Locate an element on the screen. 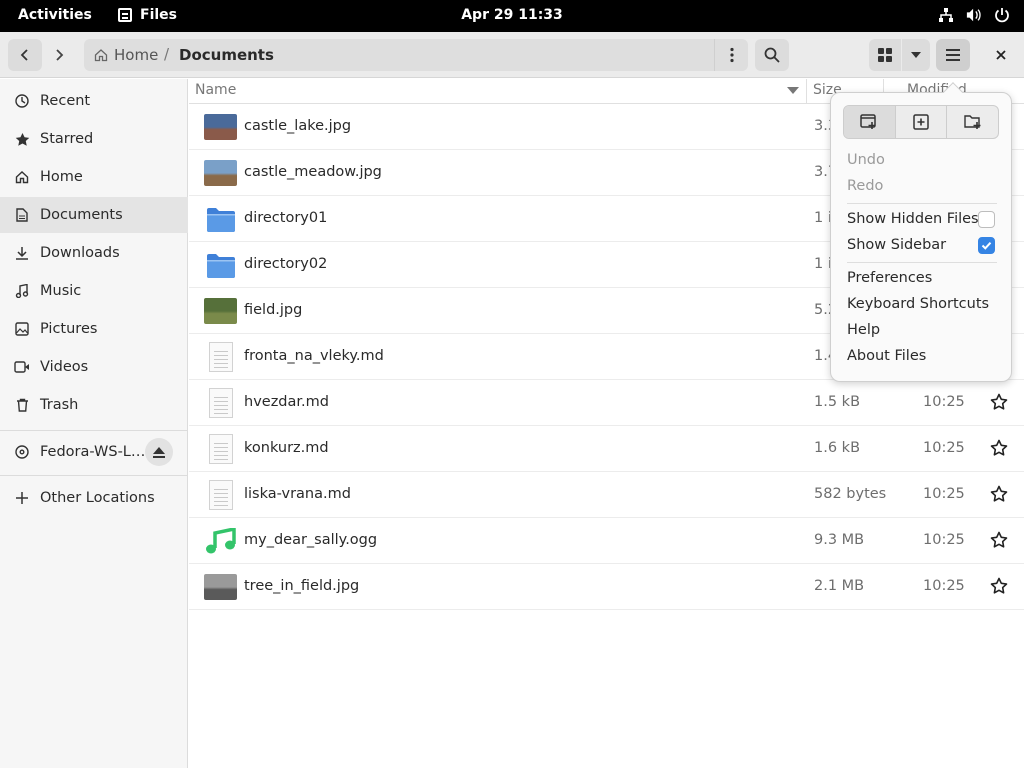 This screenshot has height=768, width=1024. network-icon is located at coordinates (946, 15).